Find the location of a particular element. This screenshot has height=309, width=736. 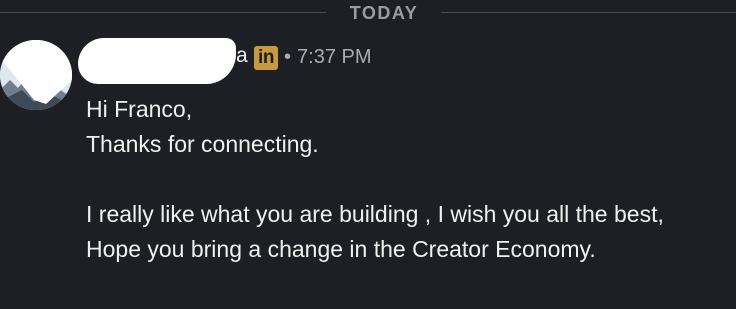

sender-name-redaction is located at coordinates (157, 61).